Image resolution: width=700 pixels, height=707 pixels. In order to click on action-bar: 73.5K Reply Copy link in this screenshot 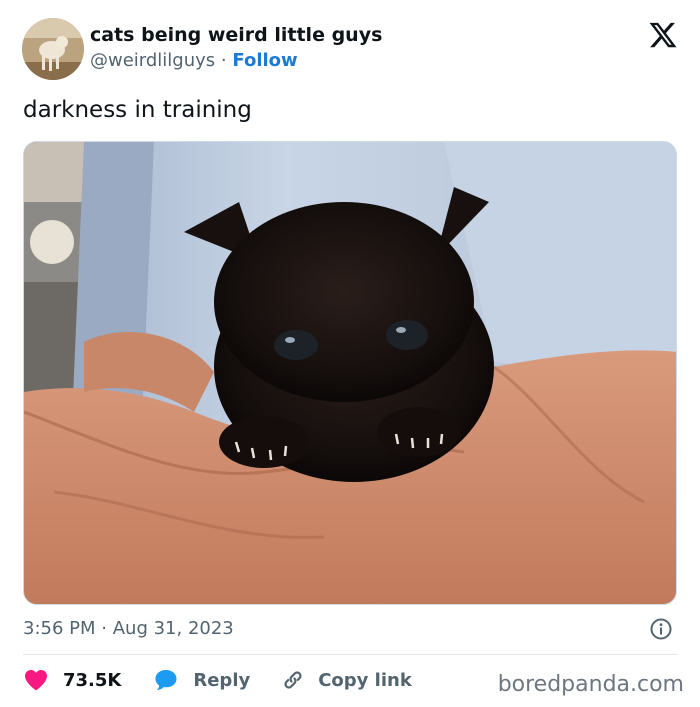, I will do `click(217, 680)`.